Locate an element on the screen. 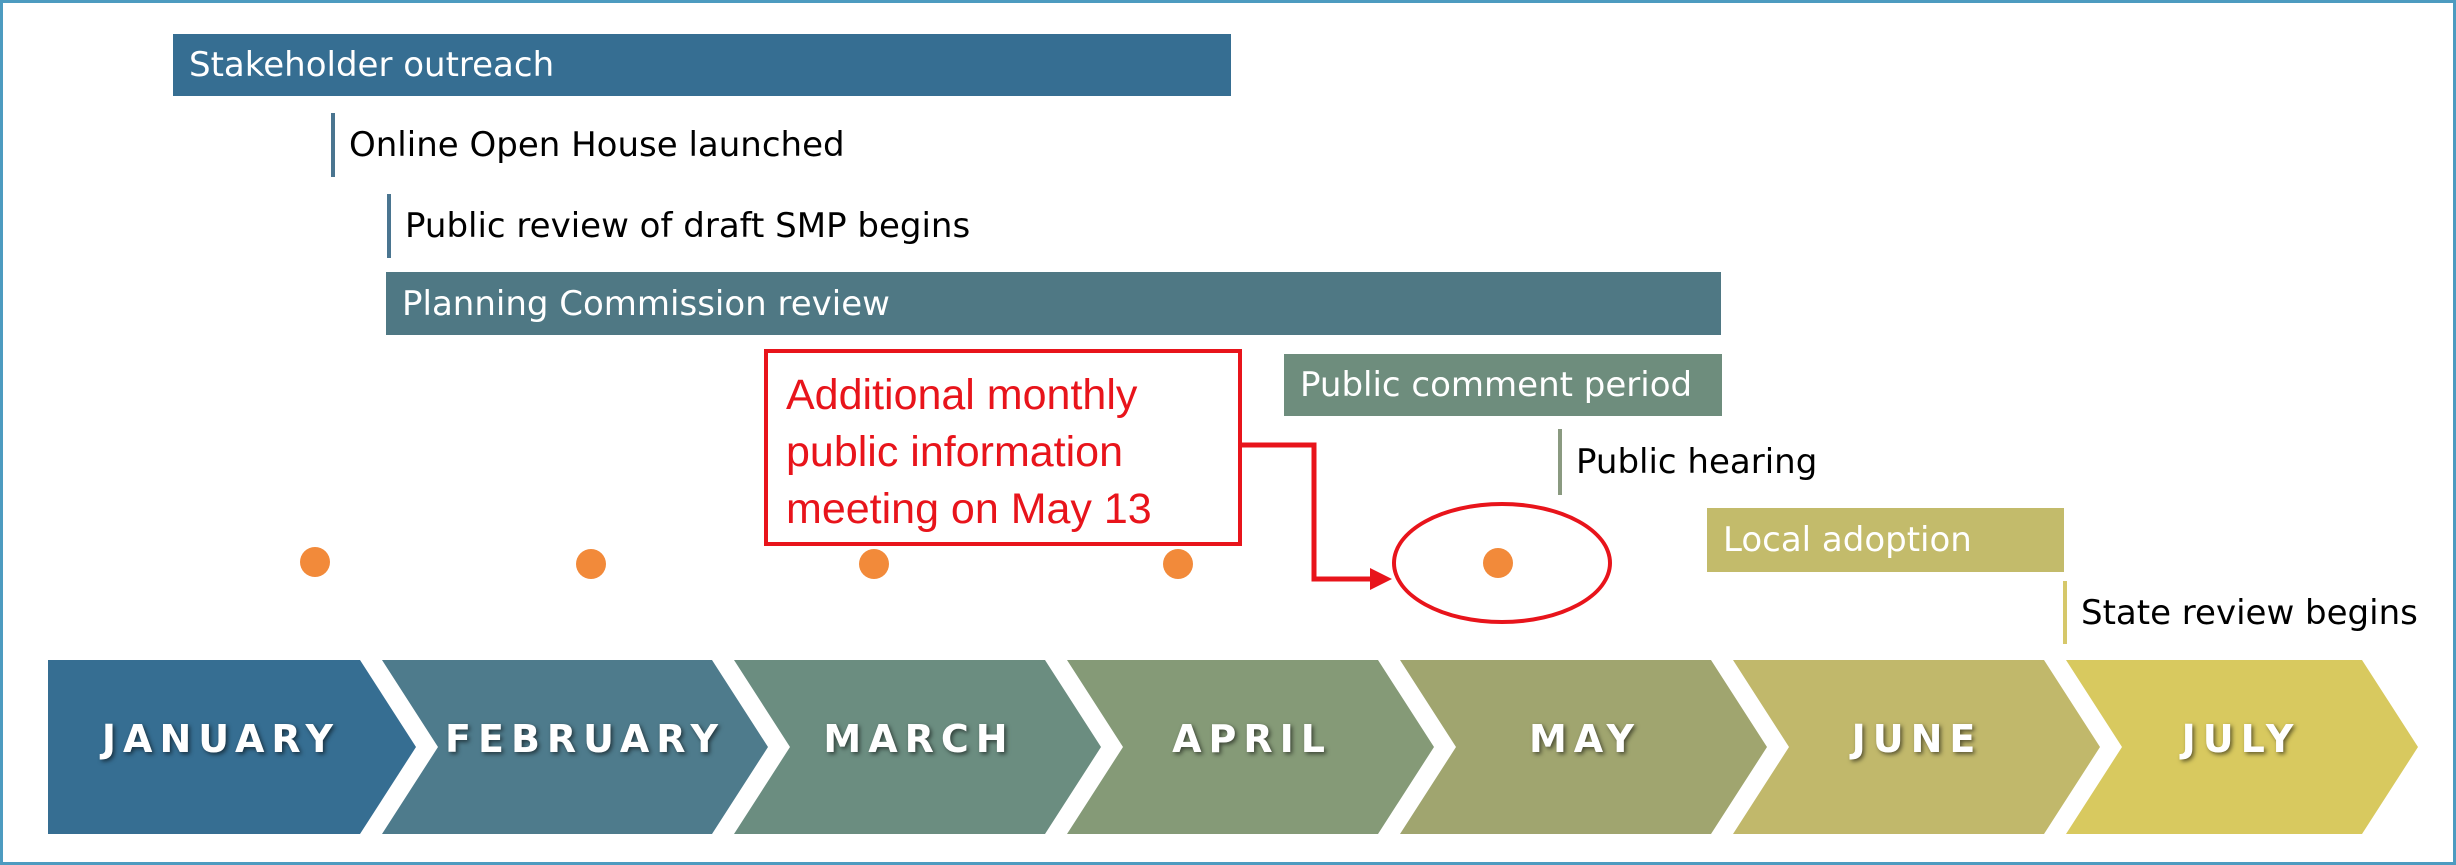  month-label-january: JANUARY is located at coordinates (221, 739).